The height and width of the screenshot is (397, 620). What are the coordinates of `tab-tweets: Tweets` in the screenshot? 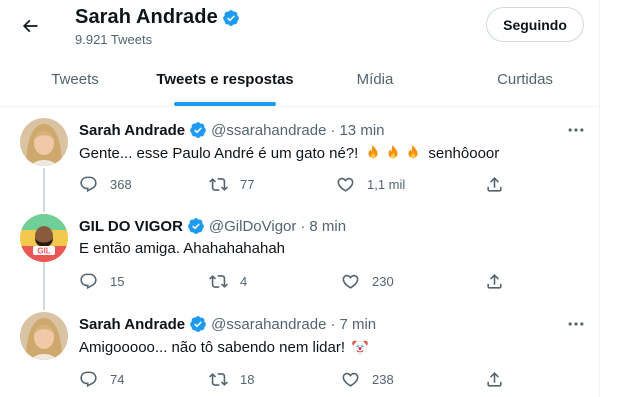 It's located at (75, 79).